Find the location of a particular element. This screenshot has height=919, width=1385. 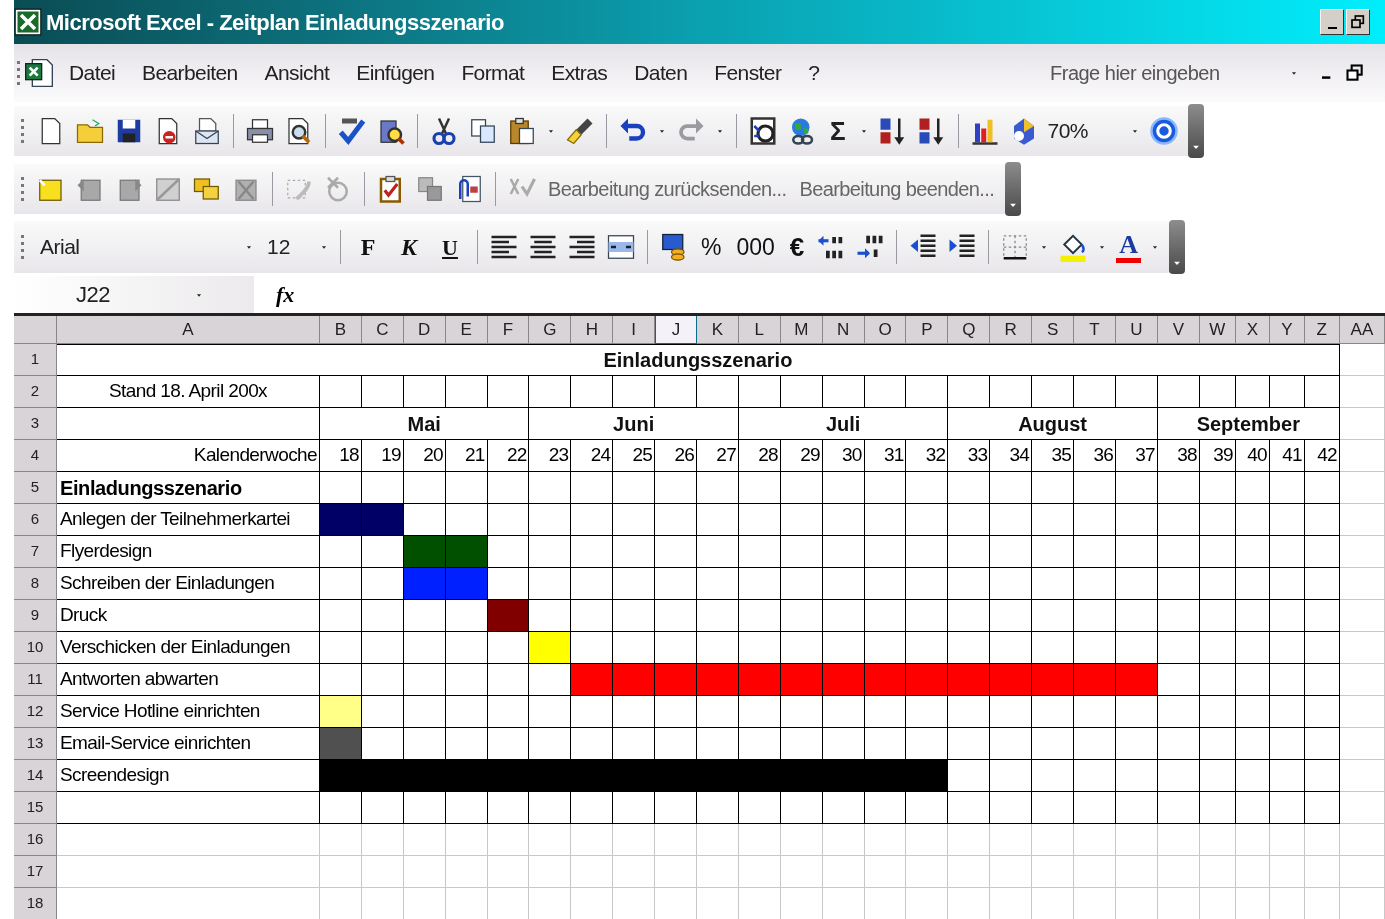

row-header: 15 is located at coordinates (35, 808).